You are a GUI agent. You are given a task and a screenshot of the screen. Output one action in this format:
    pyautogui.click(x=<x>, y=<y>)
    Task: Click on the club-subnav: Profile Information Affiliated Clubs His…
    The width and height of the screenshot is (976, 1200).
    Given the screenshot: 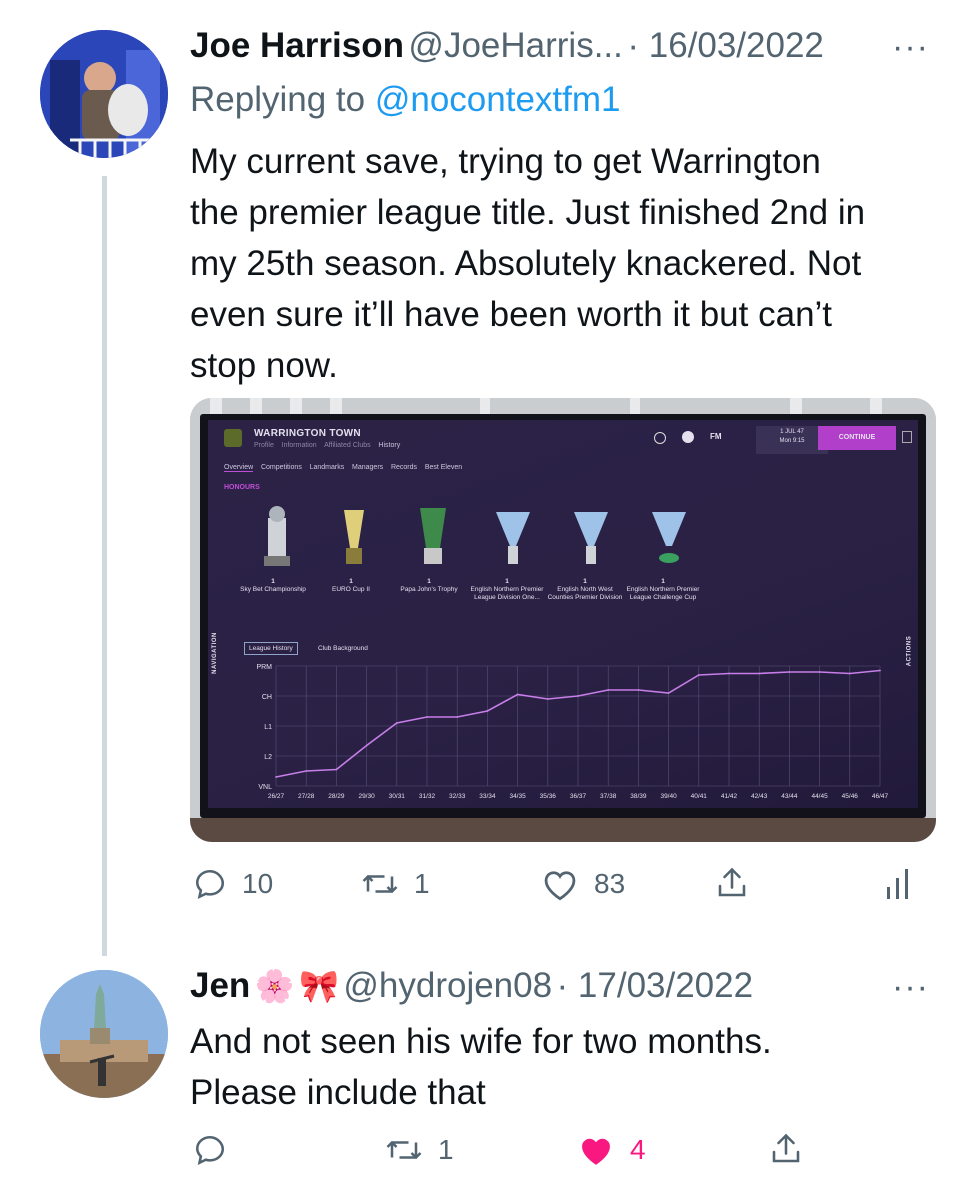 What is the action you would take?
    pyautogui.click(x=327, y=445)
    